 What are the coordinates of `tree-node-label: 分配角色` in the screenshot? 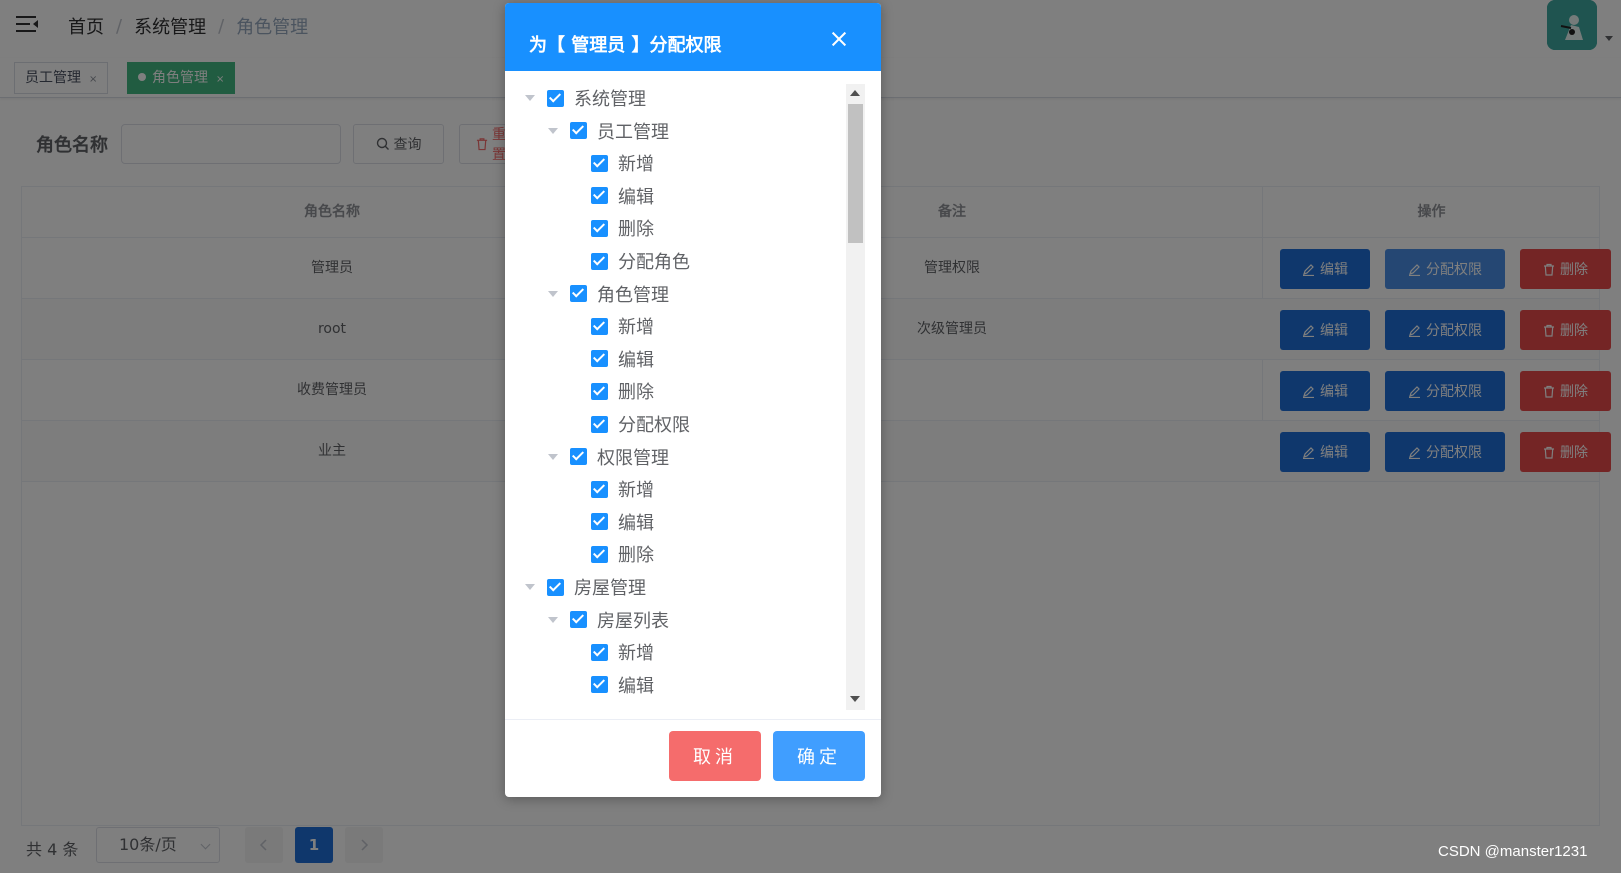 It's located at (654, 262).